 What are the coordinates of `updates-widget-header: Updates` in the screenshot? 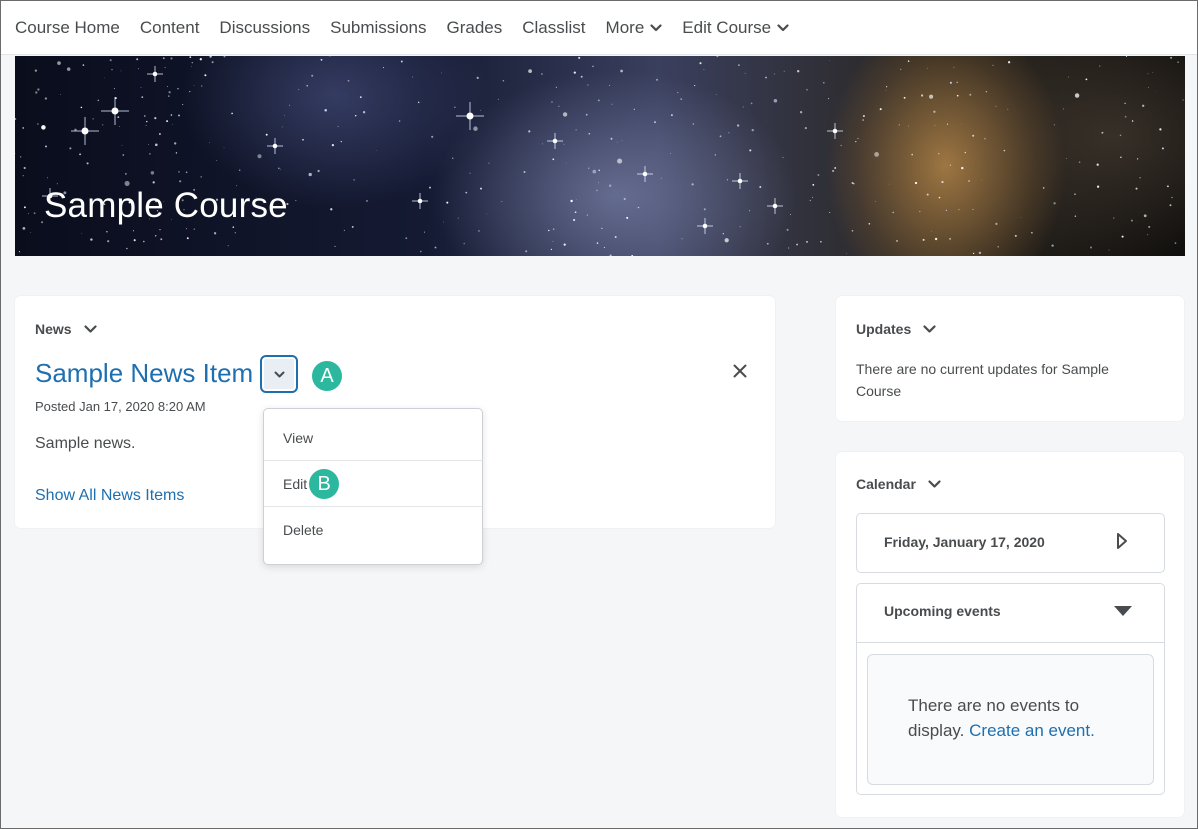 It's located at (896, 329).